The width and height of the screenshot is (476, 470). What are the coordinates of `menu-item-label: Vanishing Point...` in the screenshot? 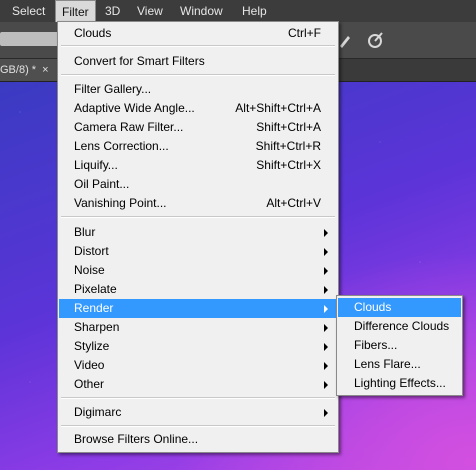 It's located at (120, 203).